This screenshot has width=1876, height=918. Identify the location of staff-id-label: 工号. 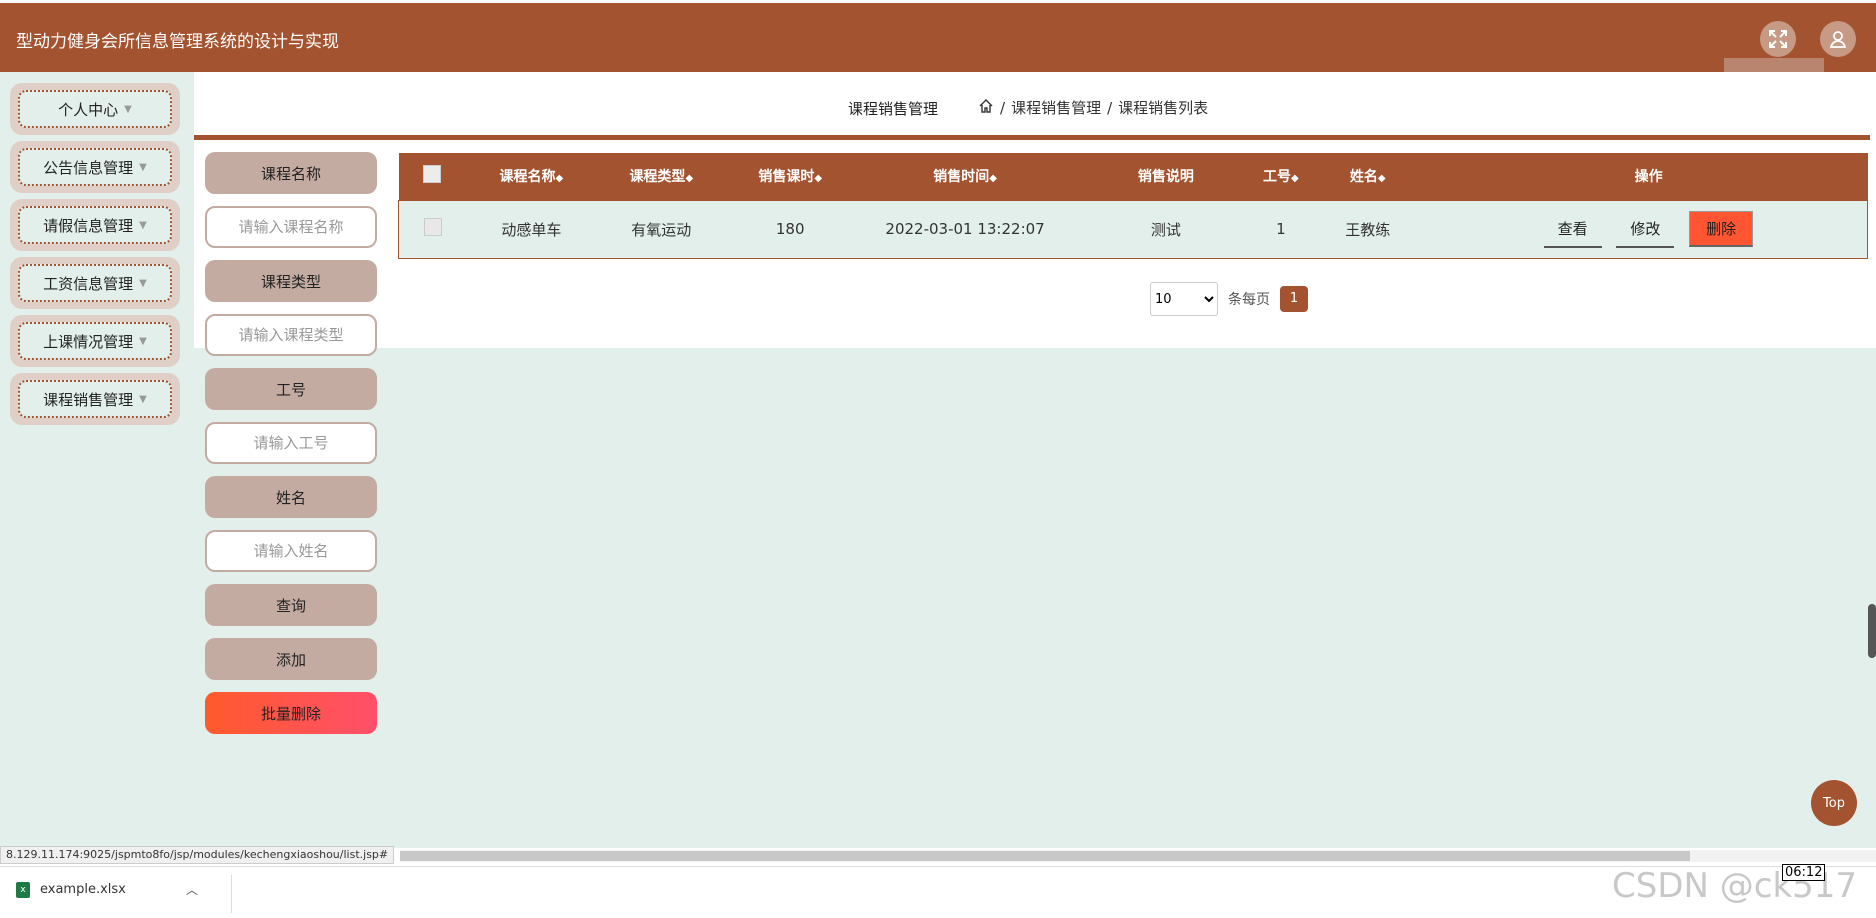
(291, 389).